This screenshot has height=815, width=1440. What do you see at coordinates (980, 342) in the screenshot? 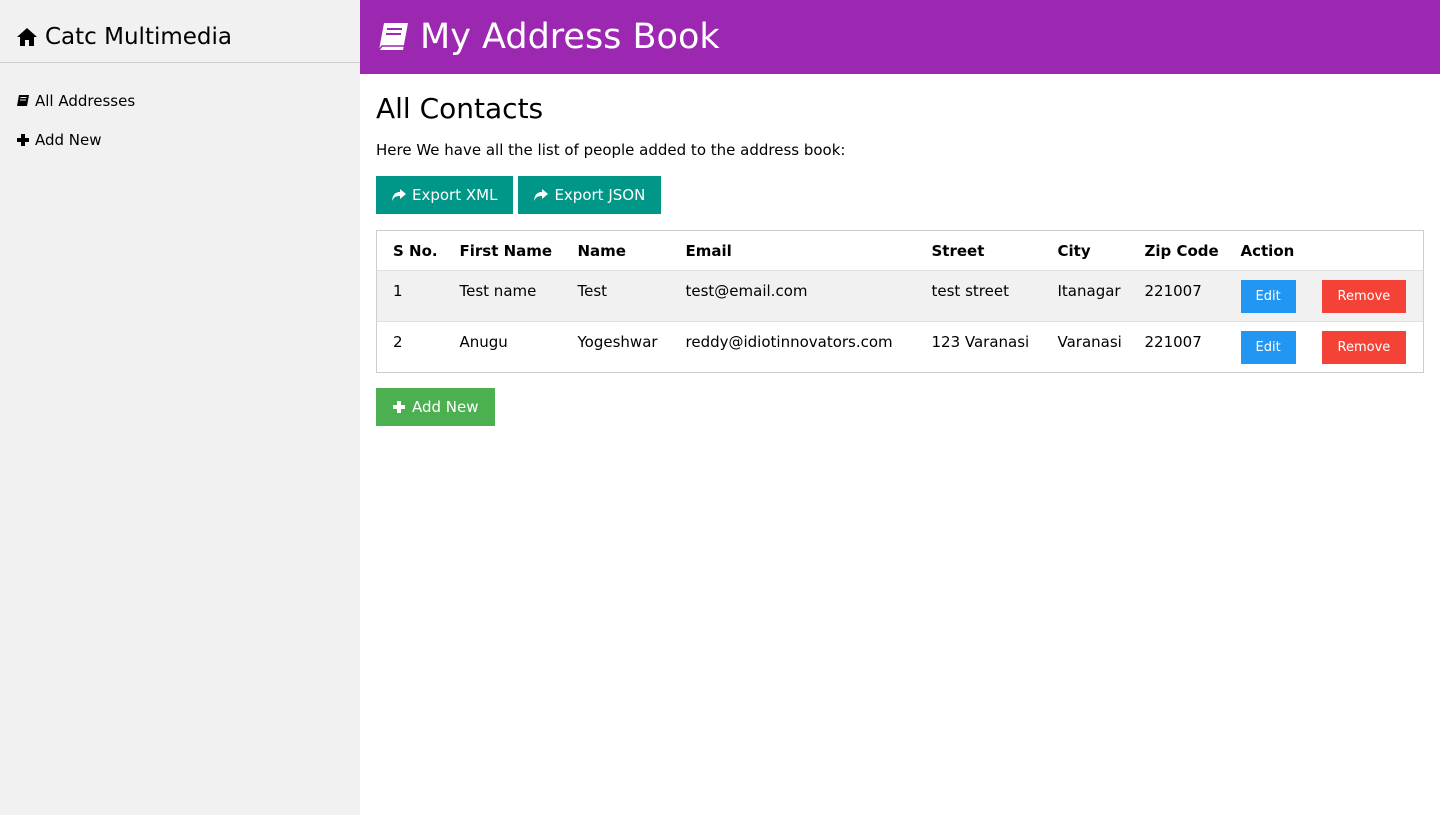
I see `cell-street: 123 Varanasi` at bounding box center [980, 342].